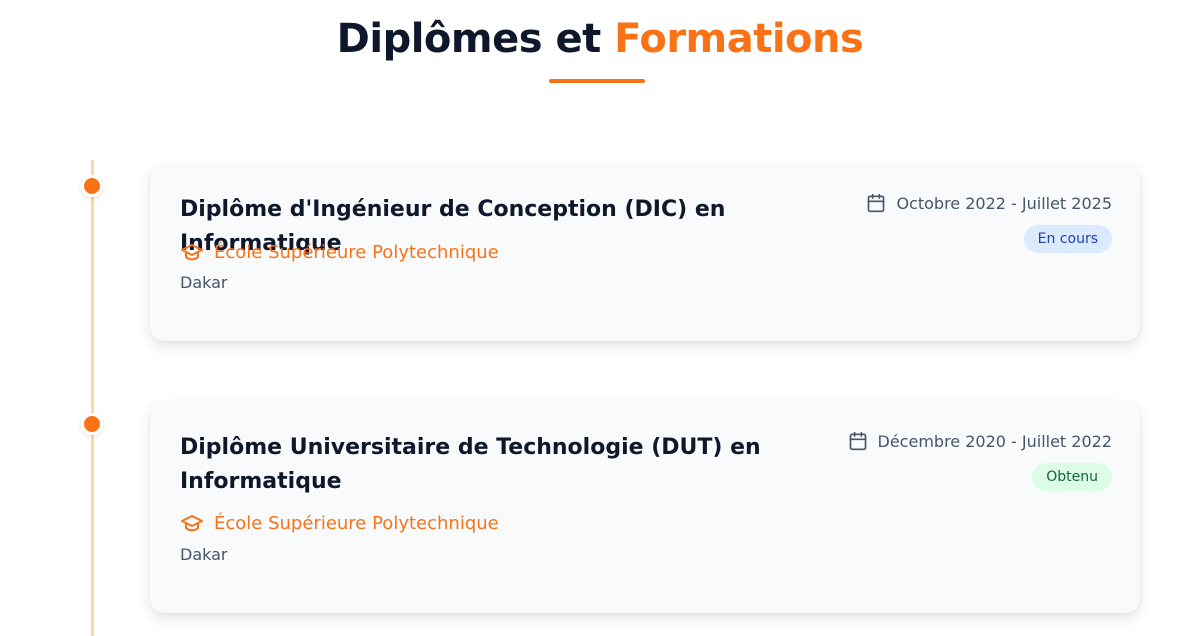 This screenshot has width=1200, height=636. I want to click on section-title: Diplômes et Formations, so click(600, 39).